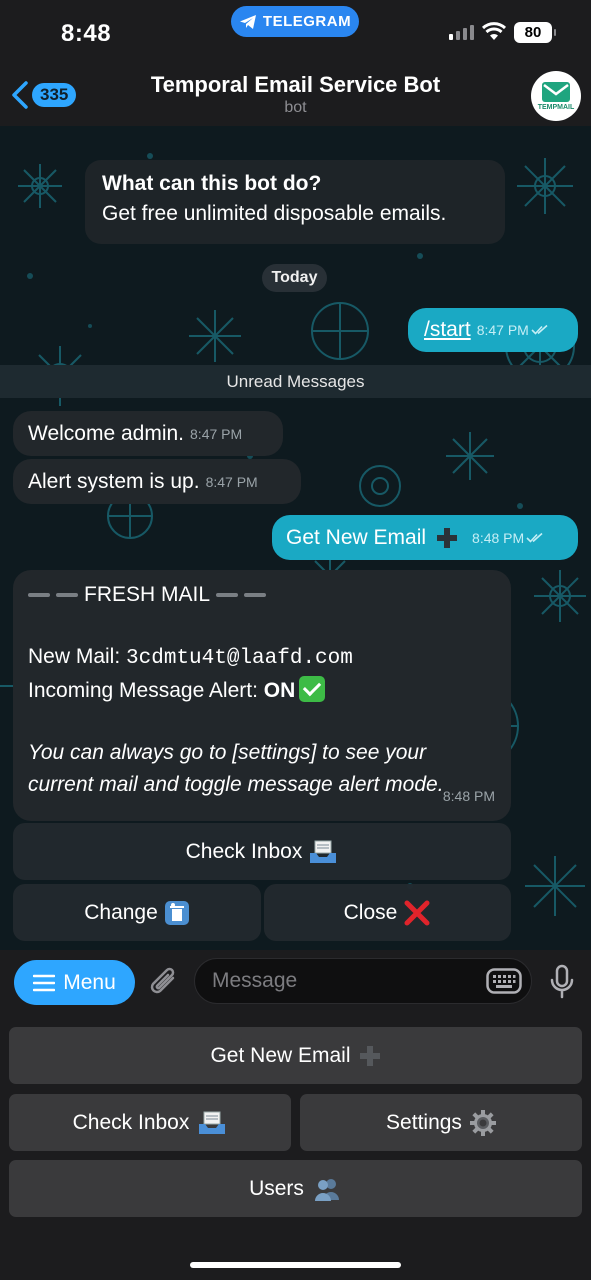  Describe the element at coordinates (494, 31) in the screenshot. I see `wifi-icon` at that location.